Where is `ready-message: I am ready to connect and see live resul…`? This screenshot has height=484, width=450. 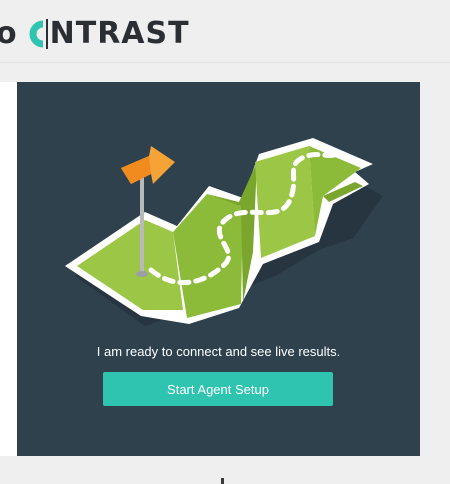 ready-message: I am ready to connect and see live resul… is located at coordinates (218, 351).